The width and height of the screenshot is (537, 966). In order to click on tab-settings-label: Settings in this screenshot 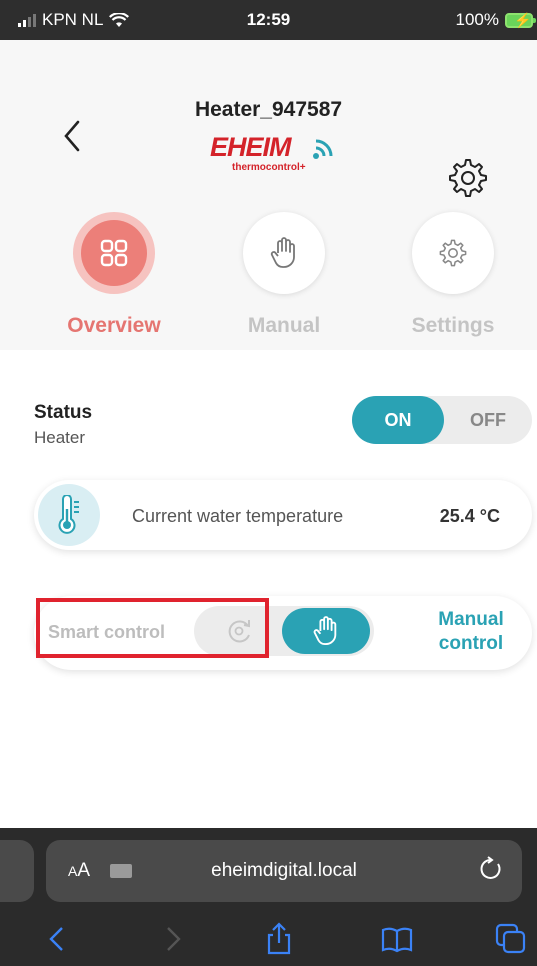, I will do `click(453, 325)`.